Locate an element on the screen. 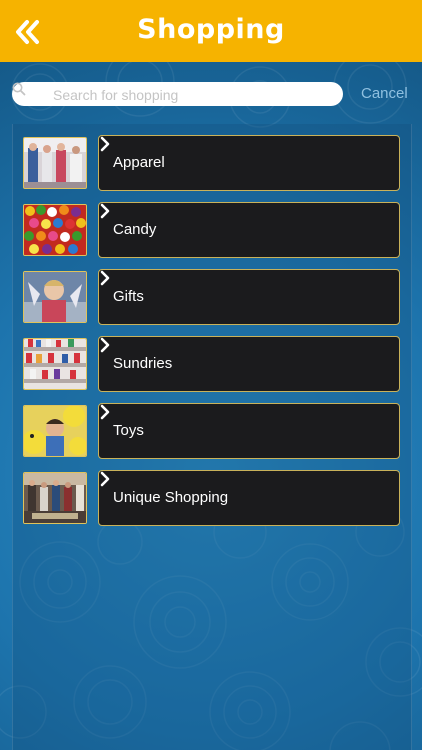 This screenshot has width=422, height=750. list-item-gifts: Gifts is located at coordinates (217, 297).